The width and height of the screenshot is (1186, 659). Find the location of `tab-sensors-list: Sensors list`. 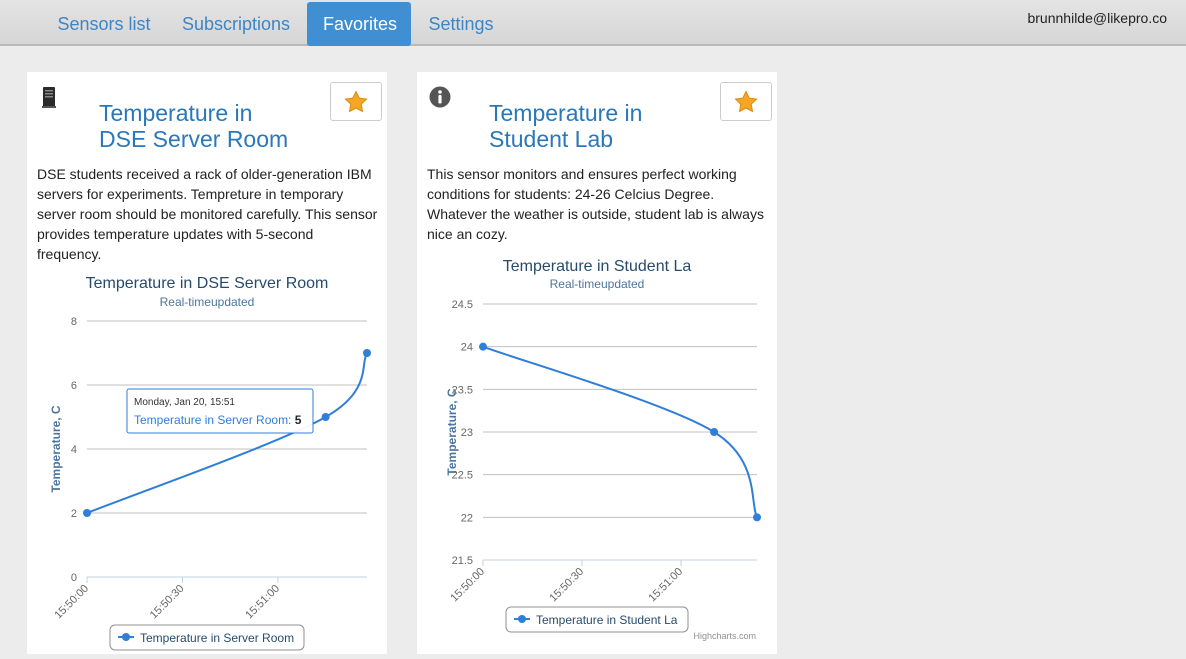

tab-sensors-list: Sensors list is located at coordinates (104, 24).